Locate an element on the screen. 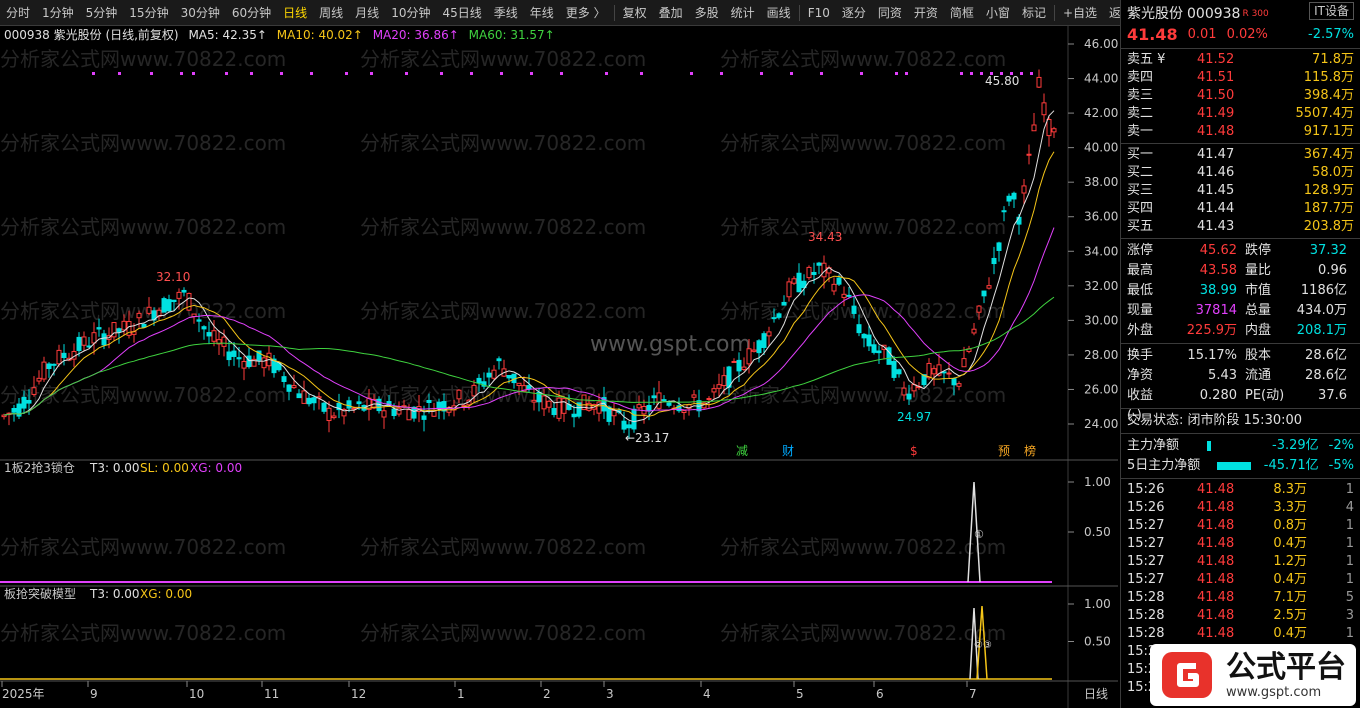 The width and height of the screenshot is (1360, 708). price-label: 30.00 is located at coordinates (1101, 320).